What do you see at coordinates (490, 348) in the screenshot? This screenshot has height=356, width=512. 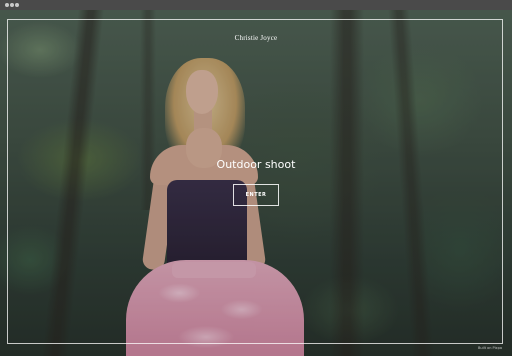 I see `built-on-link: Built on Pixpa` at bounding box center [490, 348].